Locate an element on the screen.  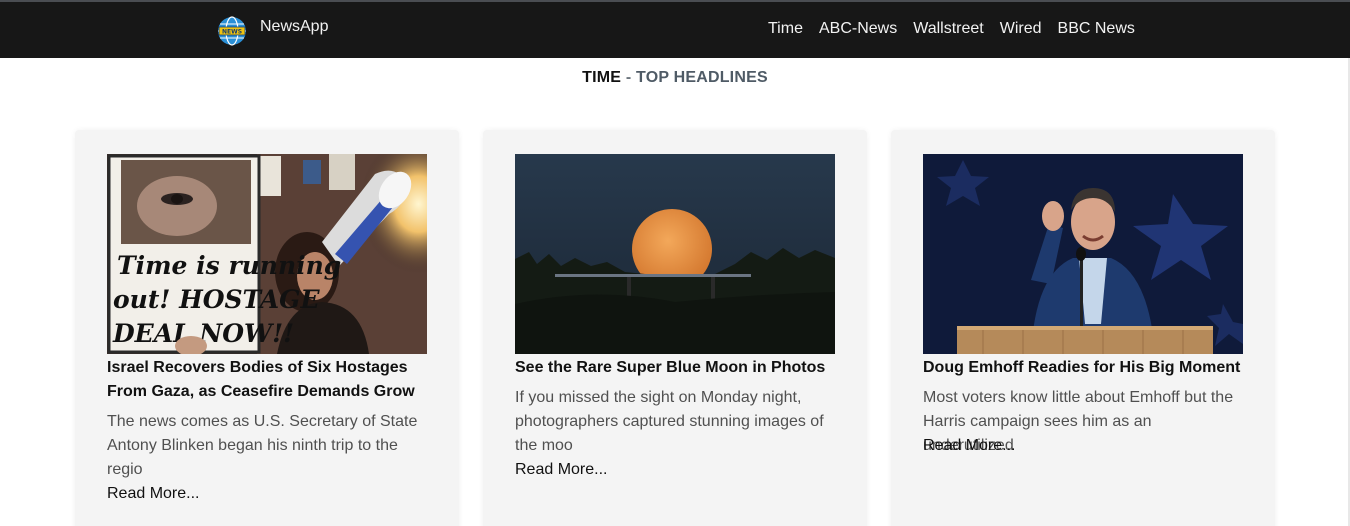
article-title: Doug Emhoff Readies for His Big Moment is located at coordinates (1082, 367).